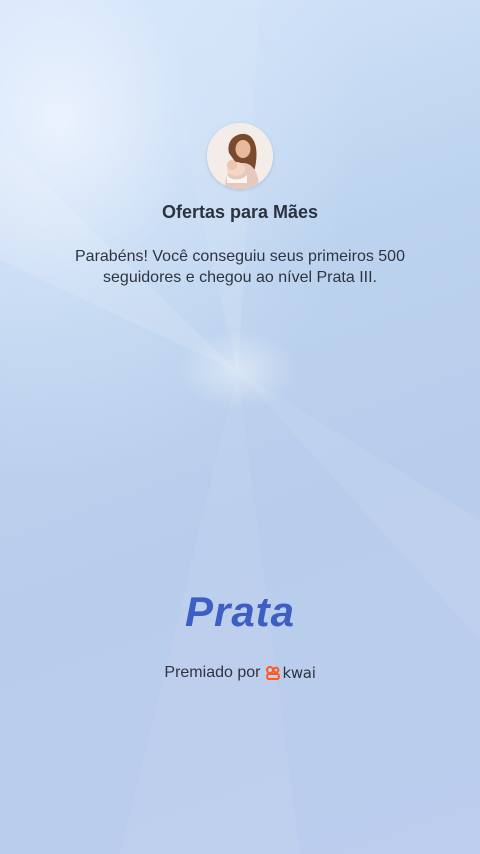 The image size is (480, 854). I want to click on kwai-logo: kwai, so click(291, 673).